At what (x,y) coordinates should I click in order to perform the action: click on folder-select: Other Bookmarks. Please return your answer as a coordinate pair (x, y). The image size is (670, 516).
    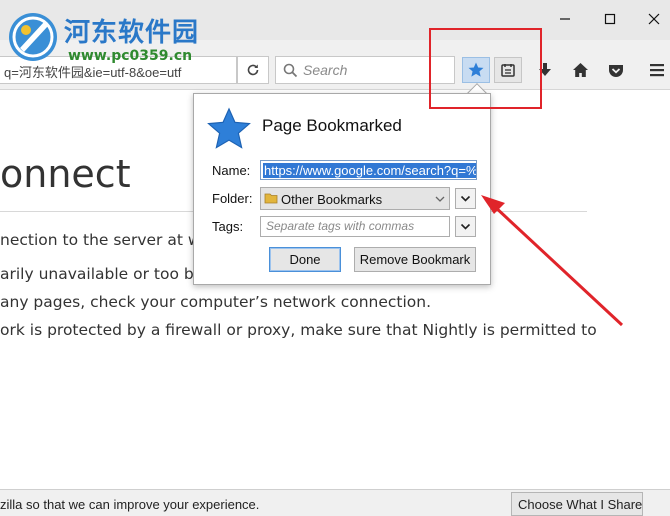
    Looking at the image, I should click on (355, 198).